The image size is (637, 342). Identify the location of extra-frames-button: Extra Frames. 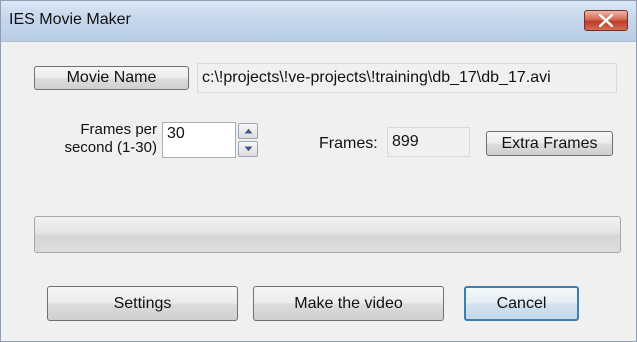
(549, 143).